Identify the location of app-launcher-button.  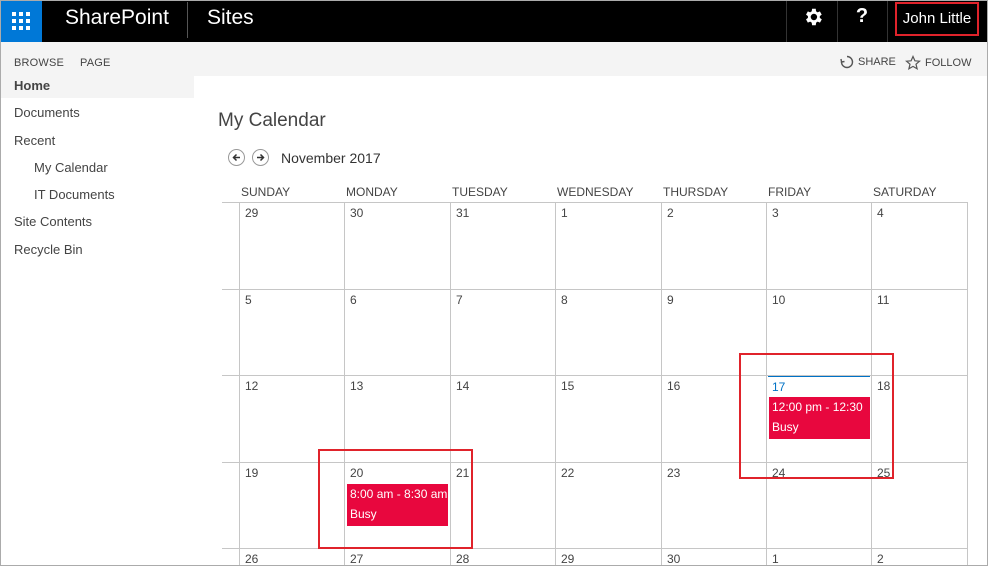
(21, 21).